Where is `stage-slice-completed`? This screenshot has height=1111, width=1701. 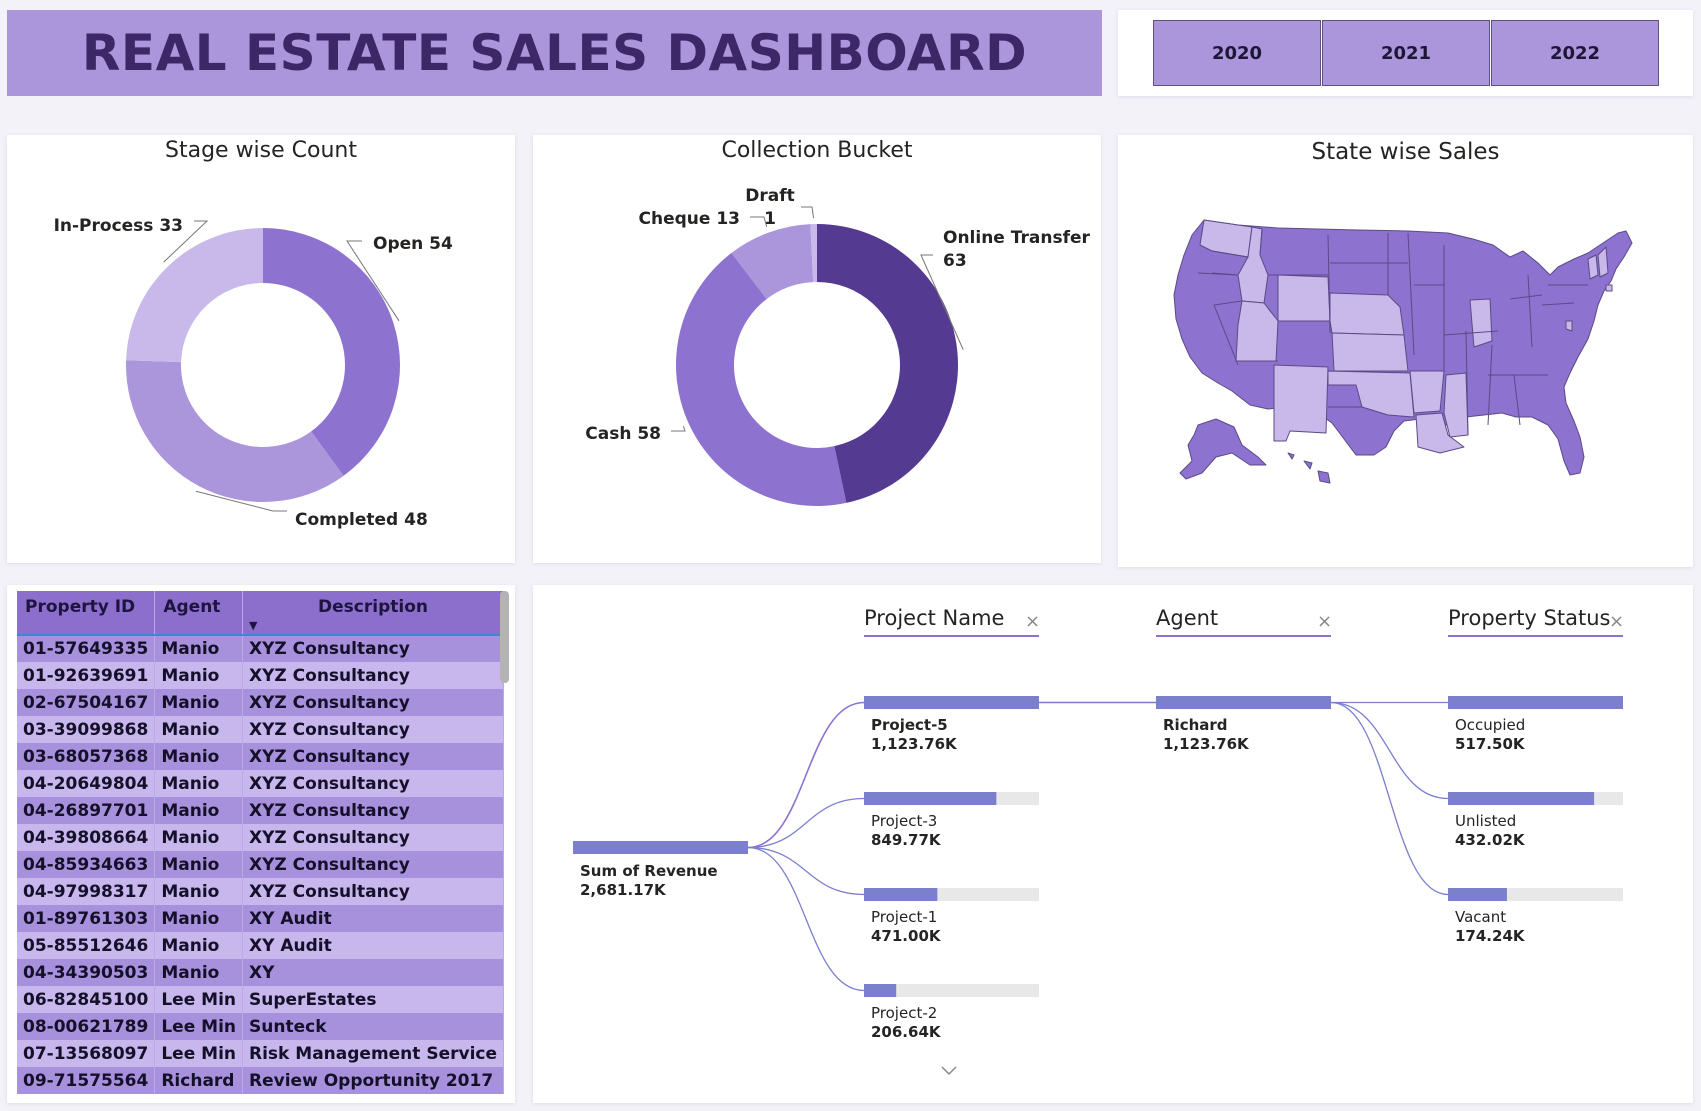
stage-slice-completed is located at coordinates (234, 431).